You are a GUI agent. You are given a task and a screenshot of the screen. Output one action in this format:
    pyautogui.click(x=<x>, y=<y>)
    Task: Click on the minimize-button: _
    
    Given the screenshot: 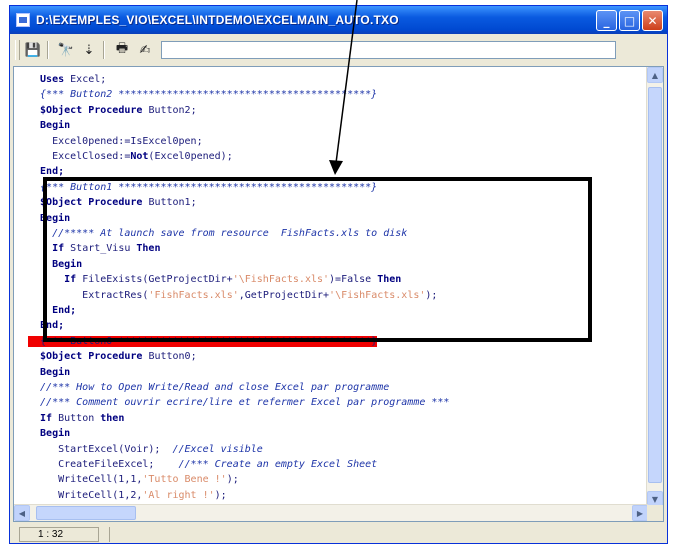 What is the action you would take?
    pyautogui.click(x=606, y=20)
    